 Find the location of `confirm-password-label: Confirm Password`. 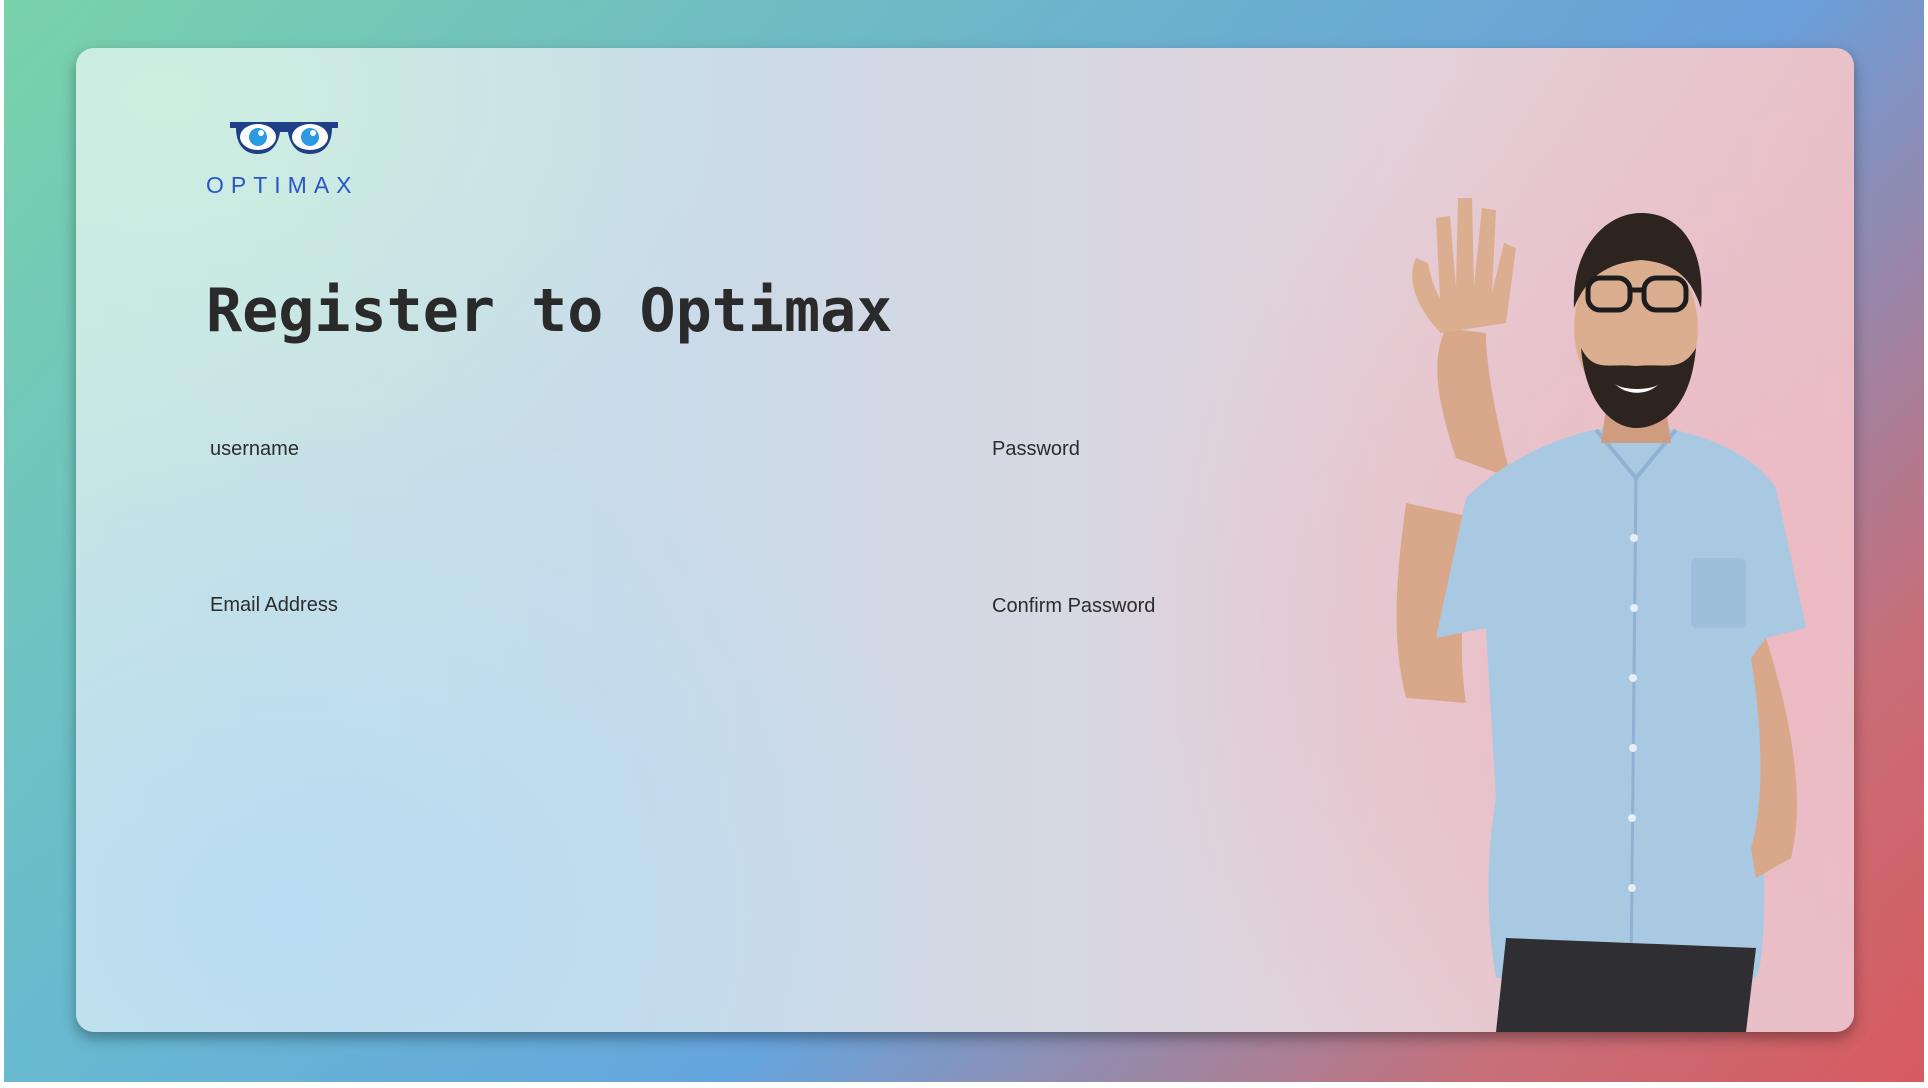

confirm-password-label: Confirm Password is located at coordinates (1074, 606).